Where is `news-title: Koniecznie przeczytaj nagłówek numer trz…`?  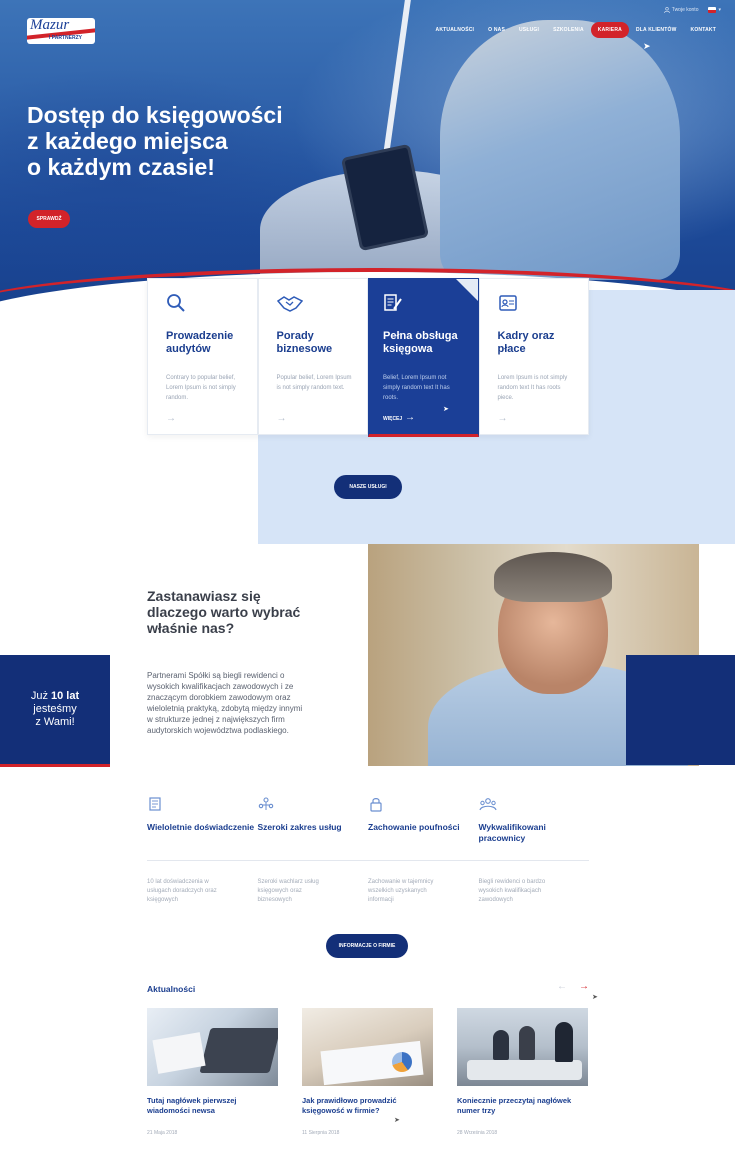 news-title: Koniecznie przeczytaj nagłówek numer trz… is located at coordinates (514, 1105).